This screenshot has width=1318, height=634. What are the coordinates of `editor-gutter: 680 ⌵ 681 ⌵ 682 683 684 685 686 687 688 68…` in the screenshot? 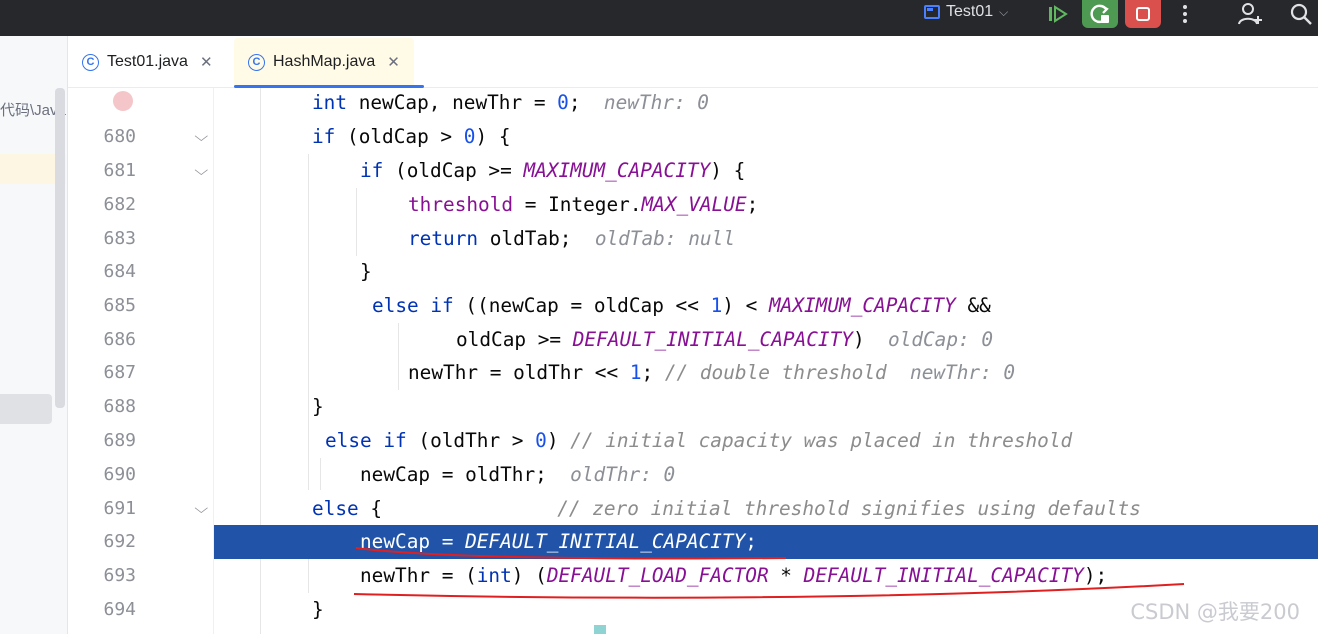 It's located at (141, 361).